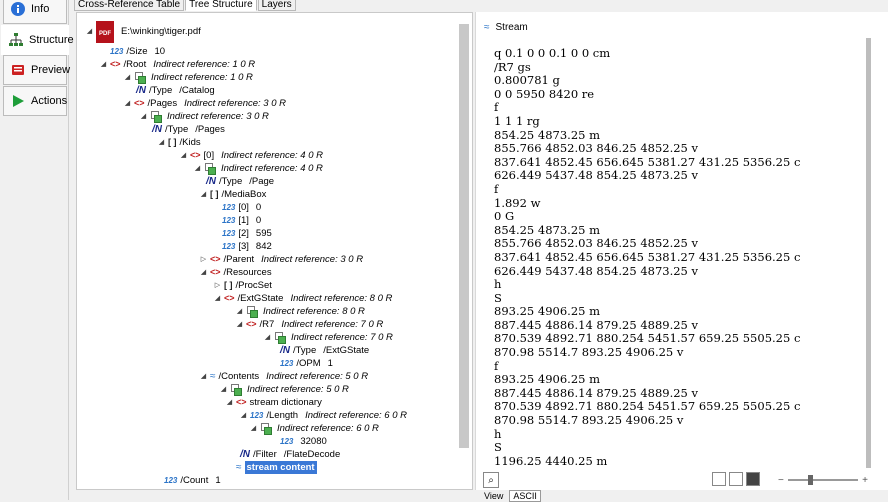  I want to click on zoom-slider: − +, so click(823, 480).